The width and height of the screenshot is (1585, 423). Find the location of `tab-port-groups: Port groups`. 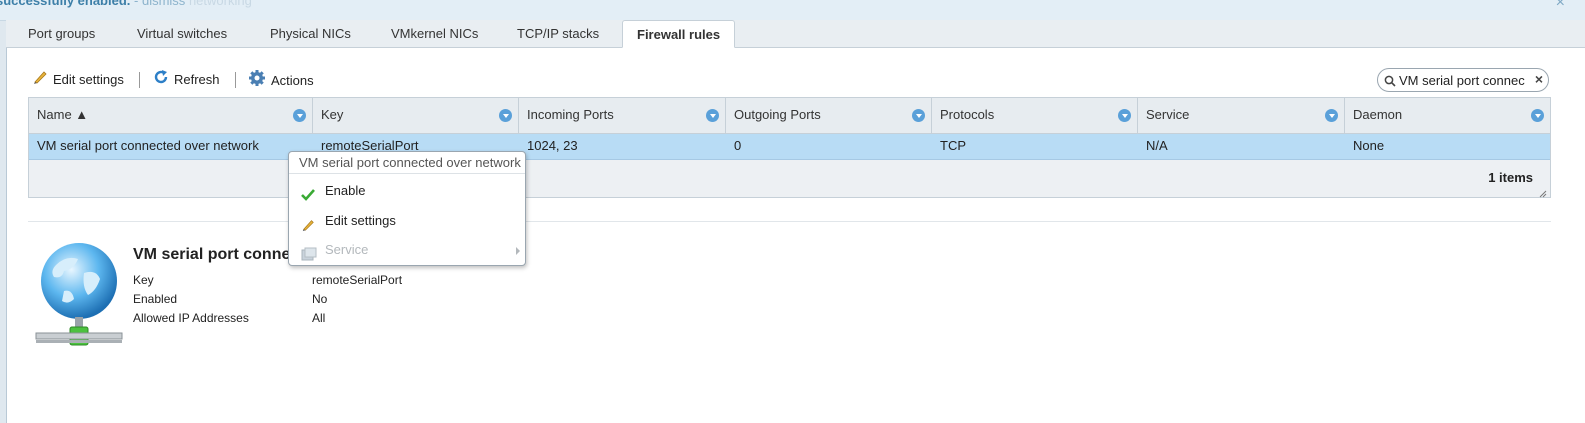

tab-port-groups: Port groups is located at coordinates (61, 33).